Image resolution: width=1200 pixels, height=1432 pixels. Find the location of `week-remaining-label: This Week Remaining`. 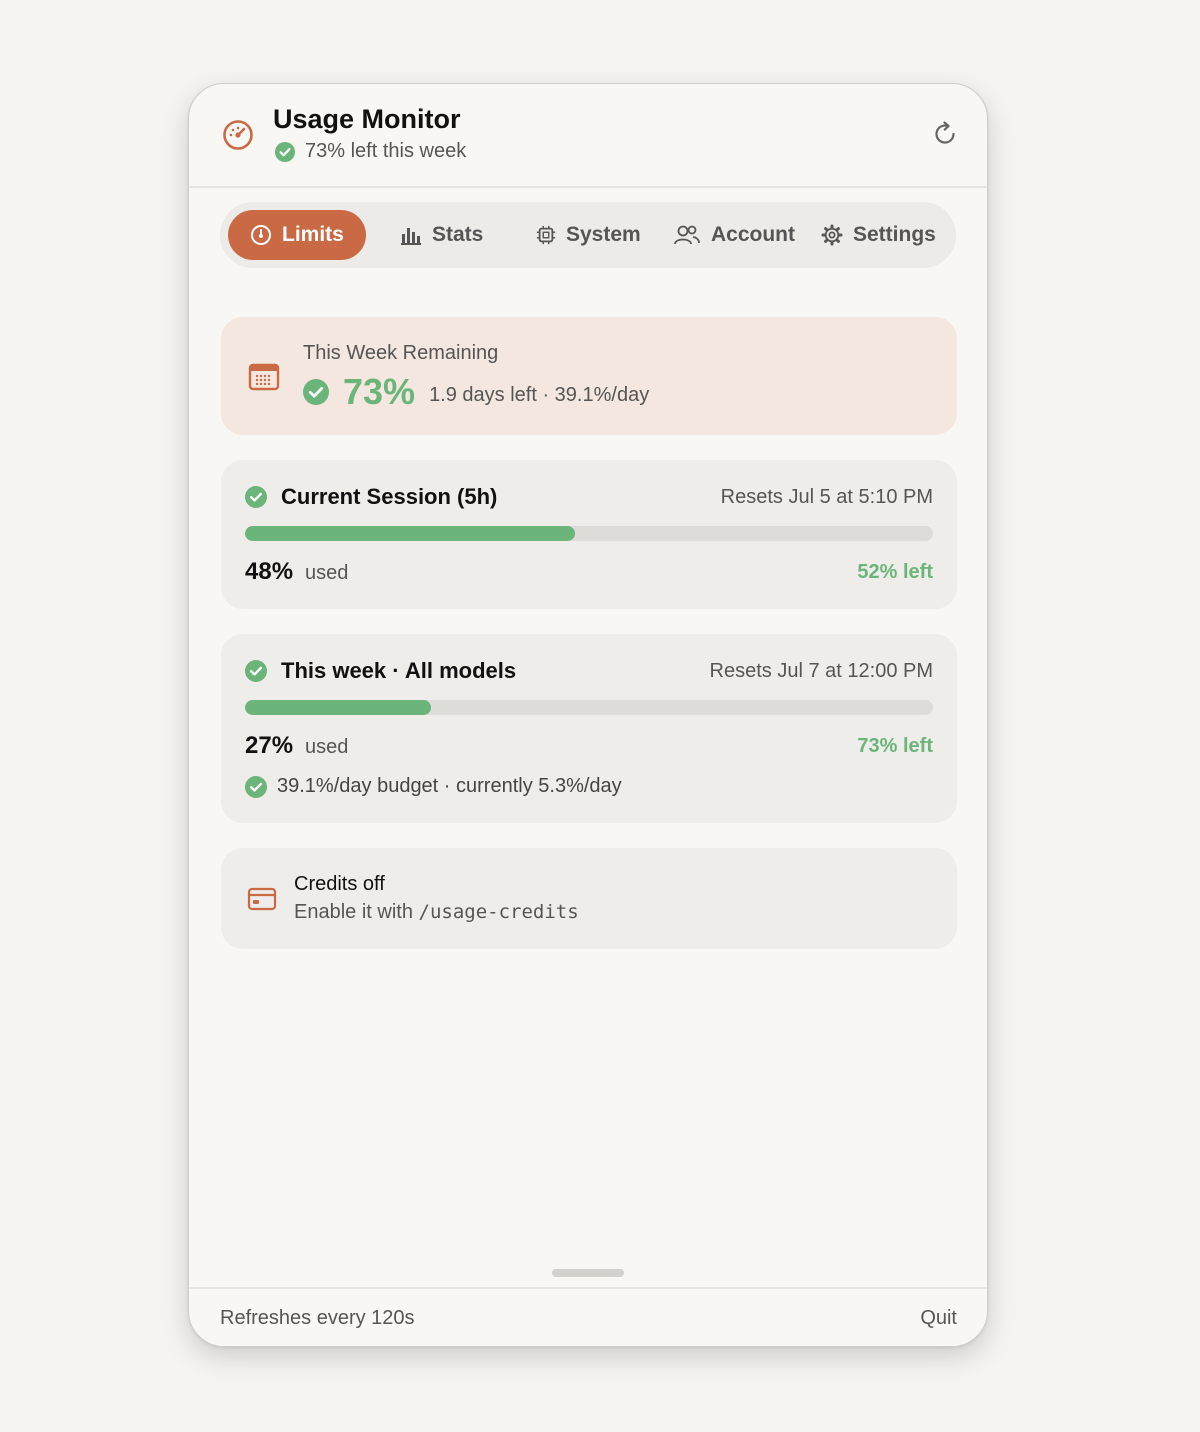

week-remaining-label: This Week Remaining is located at coordinates (401, 353).